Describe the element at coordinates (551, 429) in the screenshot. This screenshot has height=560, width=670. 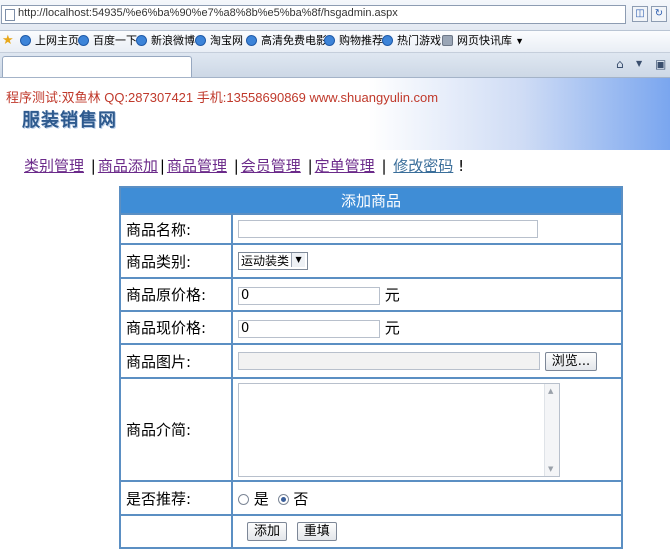
I see `textarea-scrollbar: ▲ ▼` at that location.